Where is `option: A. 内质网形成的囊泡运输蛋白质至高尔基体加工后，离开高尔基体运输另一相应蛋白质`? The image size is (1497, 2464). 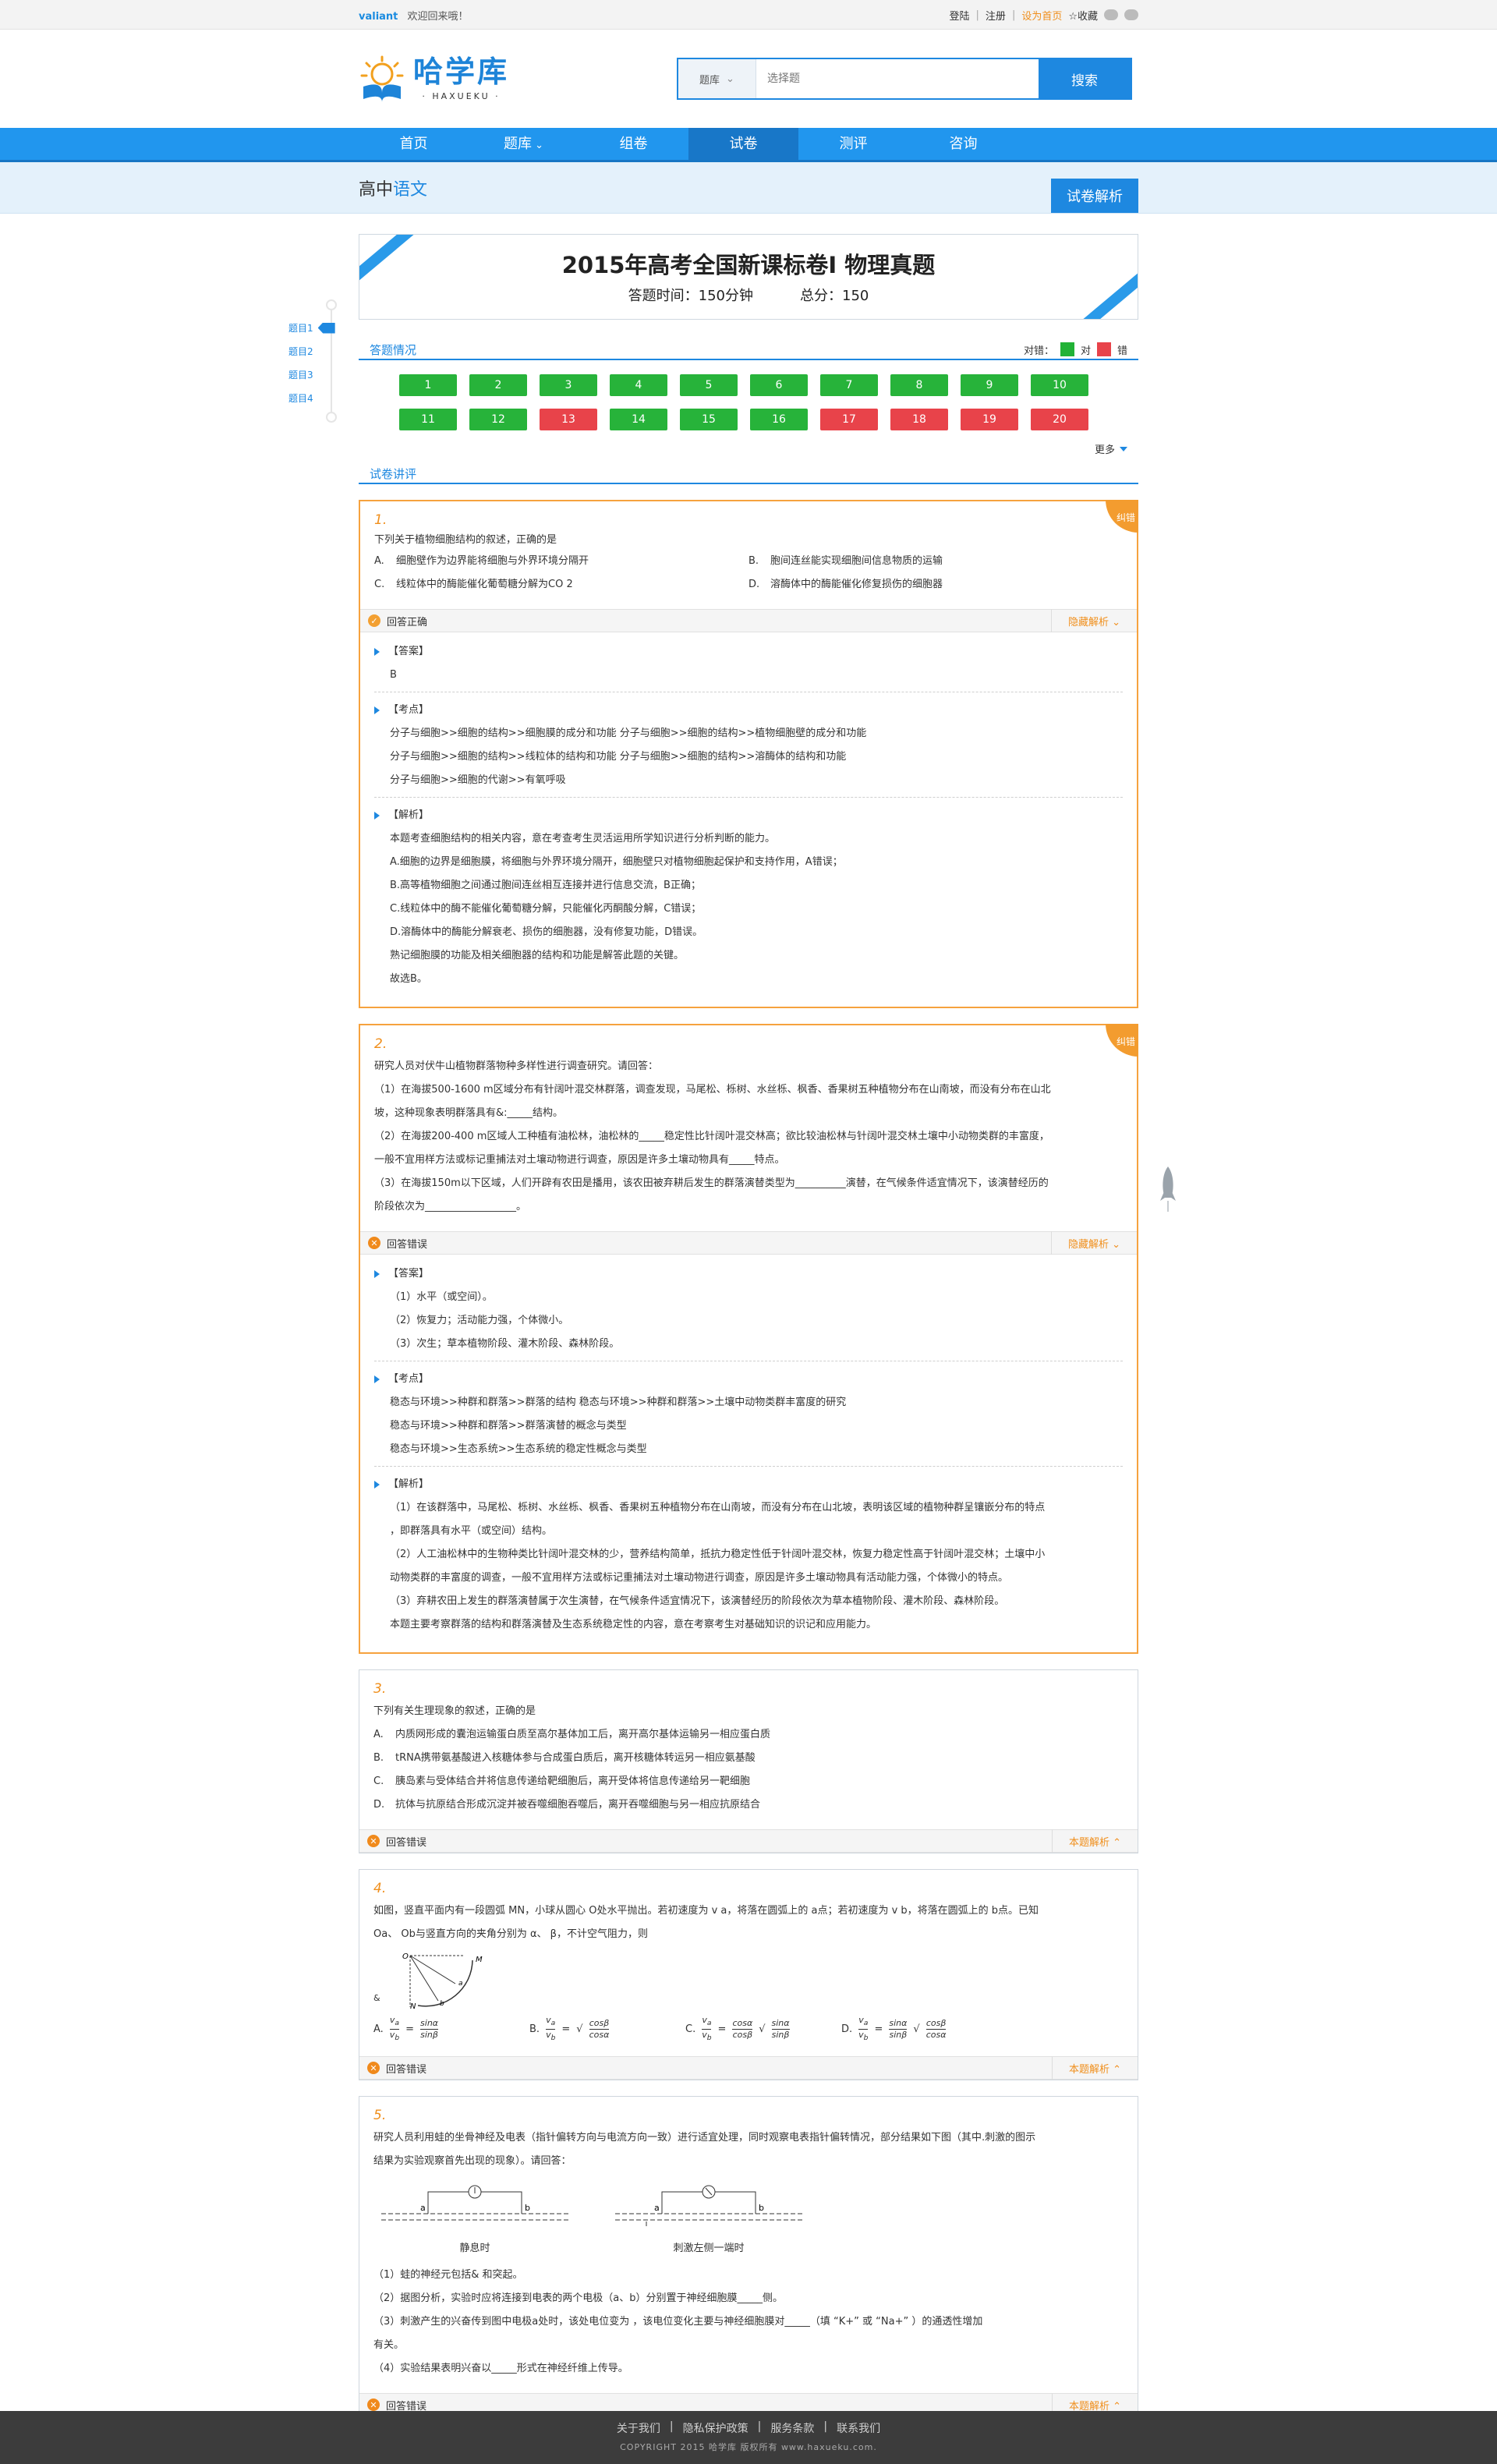 option: A. 内质网形成的囊泡运输蛋白质至高尔基体加工后，离开高尔基体运输另一相应蛋白质 is located at coordinates (748, 1735).